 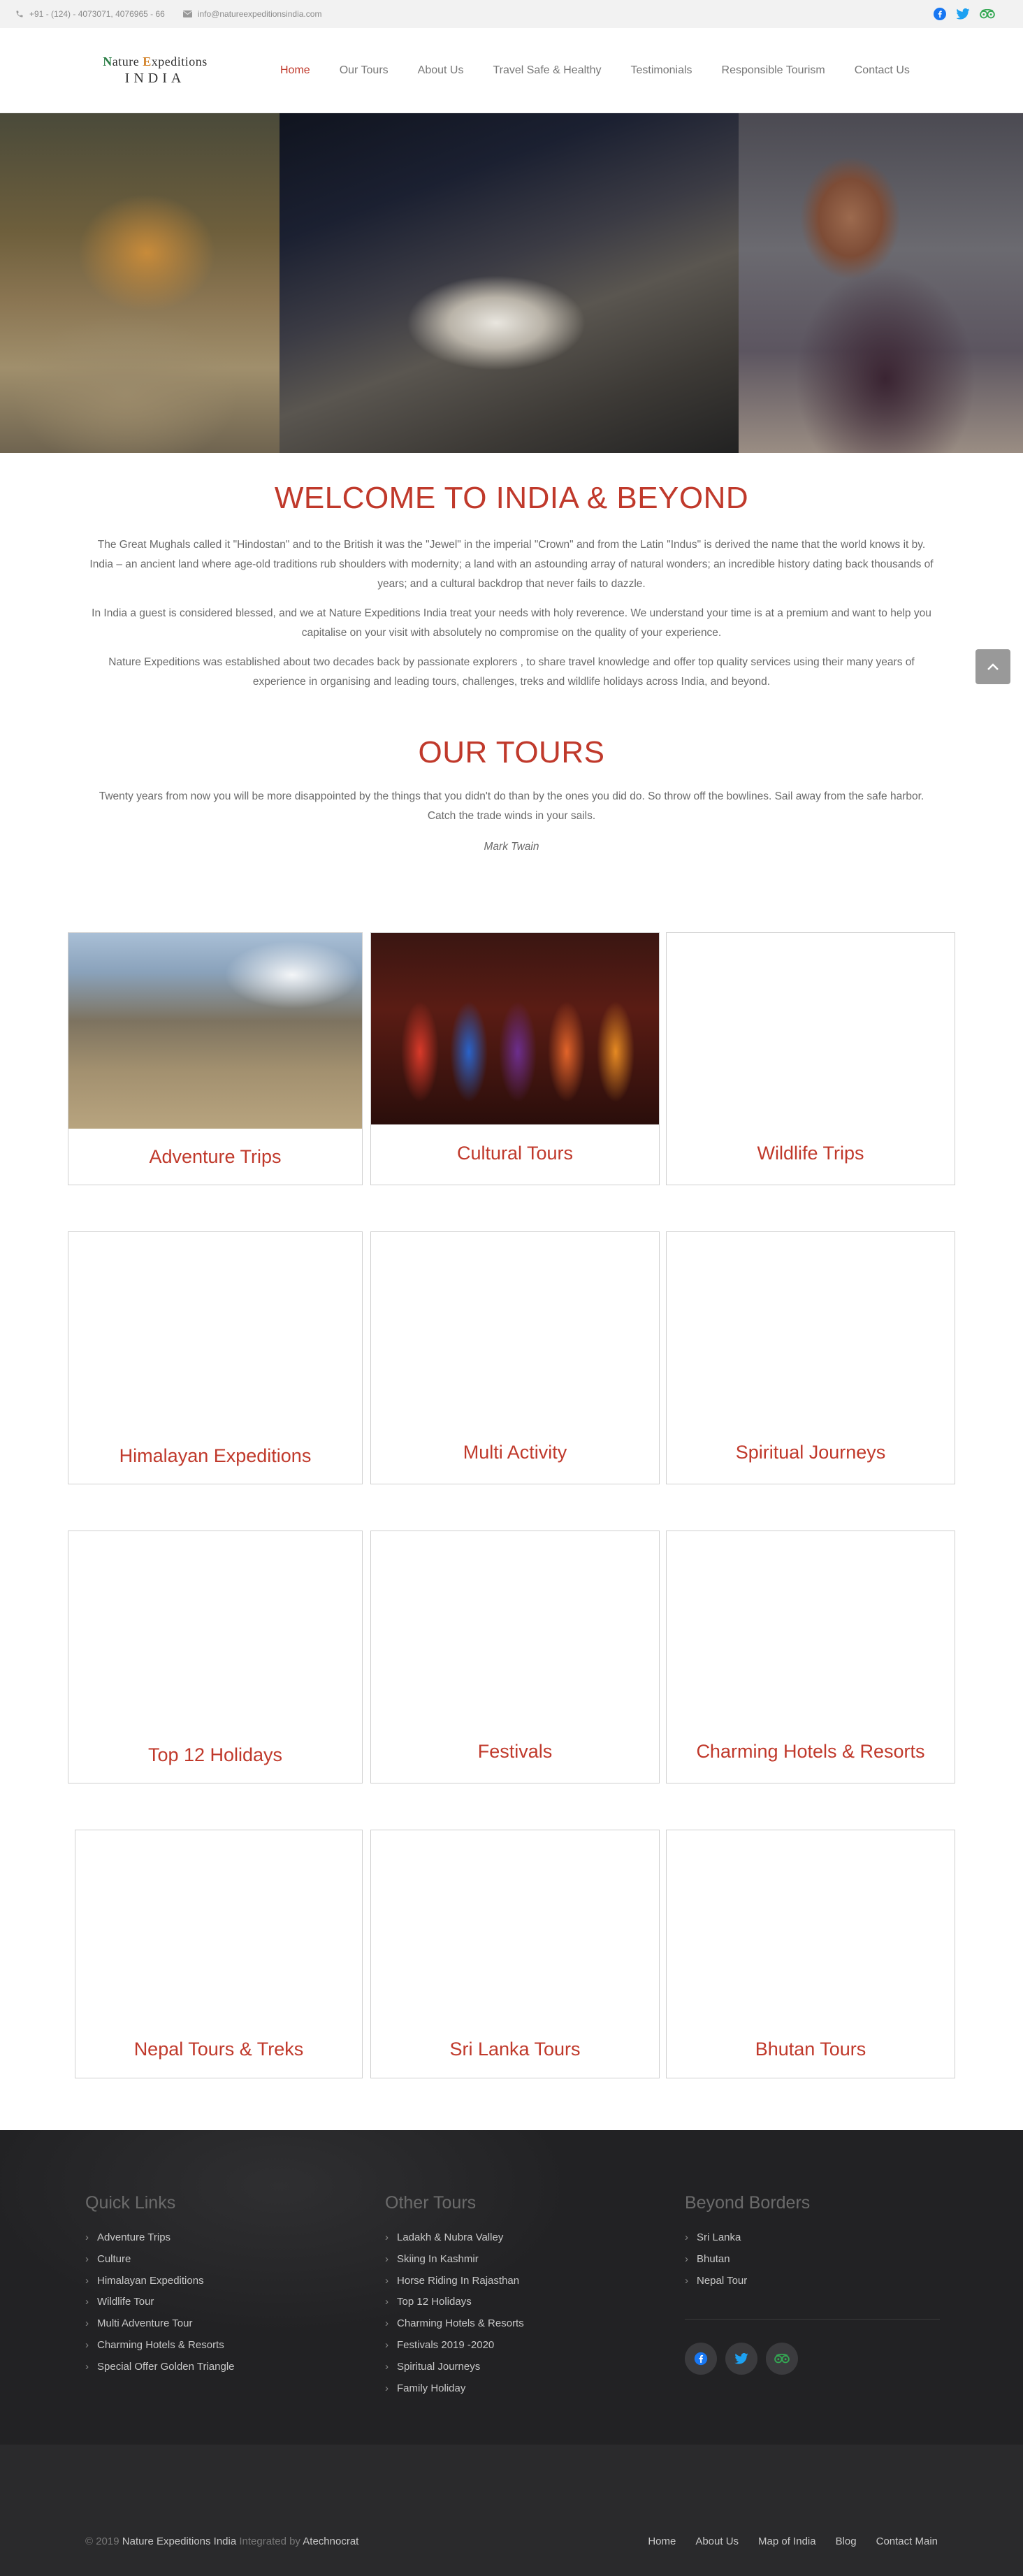 What do you see at coordinates (140, 283) in the screenshot?
I see `hero-image-tiger` at bounding box center [140, 283].